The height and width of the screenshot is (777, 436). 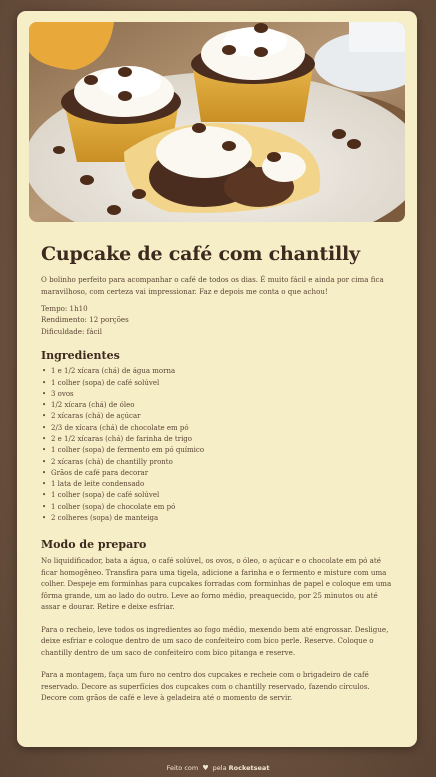 What do you see at coordinates (249, 768) in the screenshot?
I see `footer-brand: Rocketseat` at bounding box center [249, 768].